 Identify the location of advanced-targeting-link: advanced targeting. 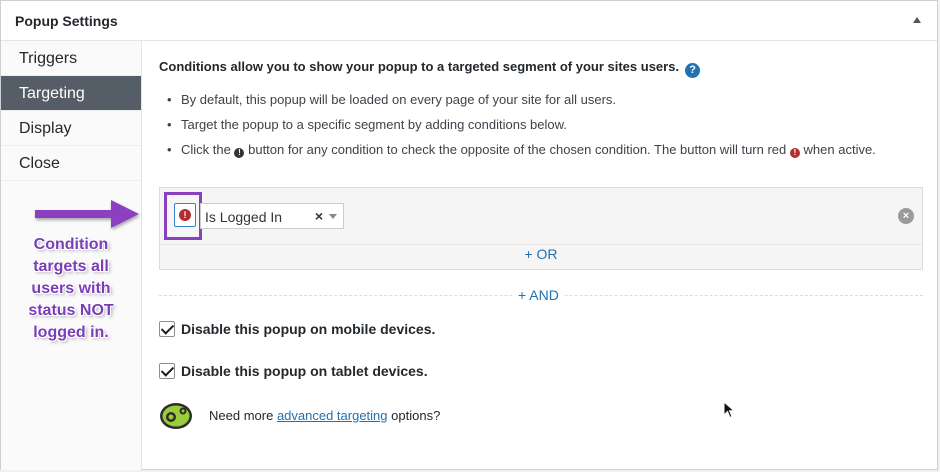
(332, 415).